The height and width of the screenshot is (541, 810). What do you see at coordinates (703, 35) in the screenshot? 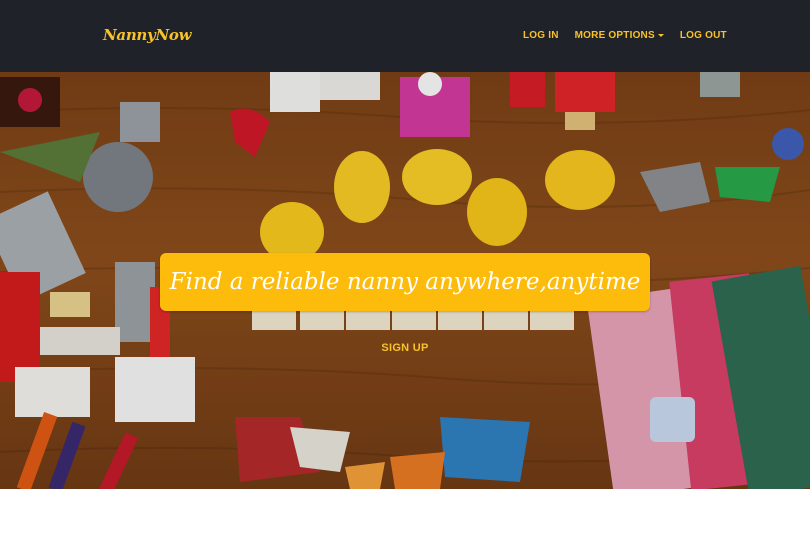
I see `logout-link: LOG OUT` at bounding box center [703, 35].